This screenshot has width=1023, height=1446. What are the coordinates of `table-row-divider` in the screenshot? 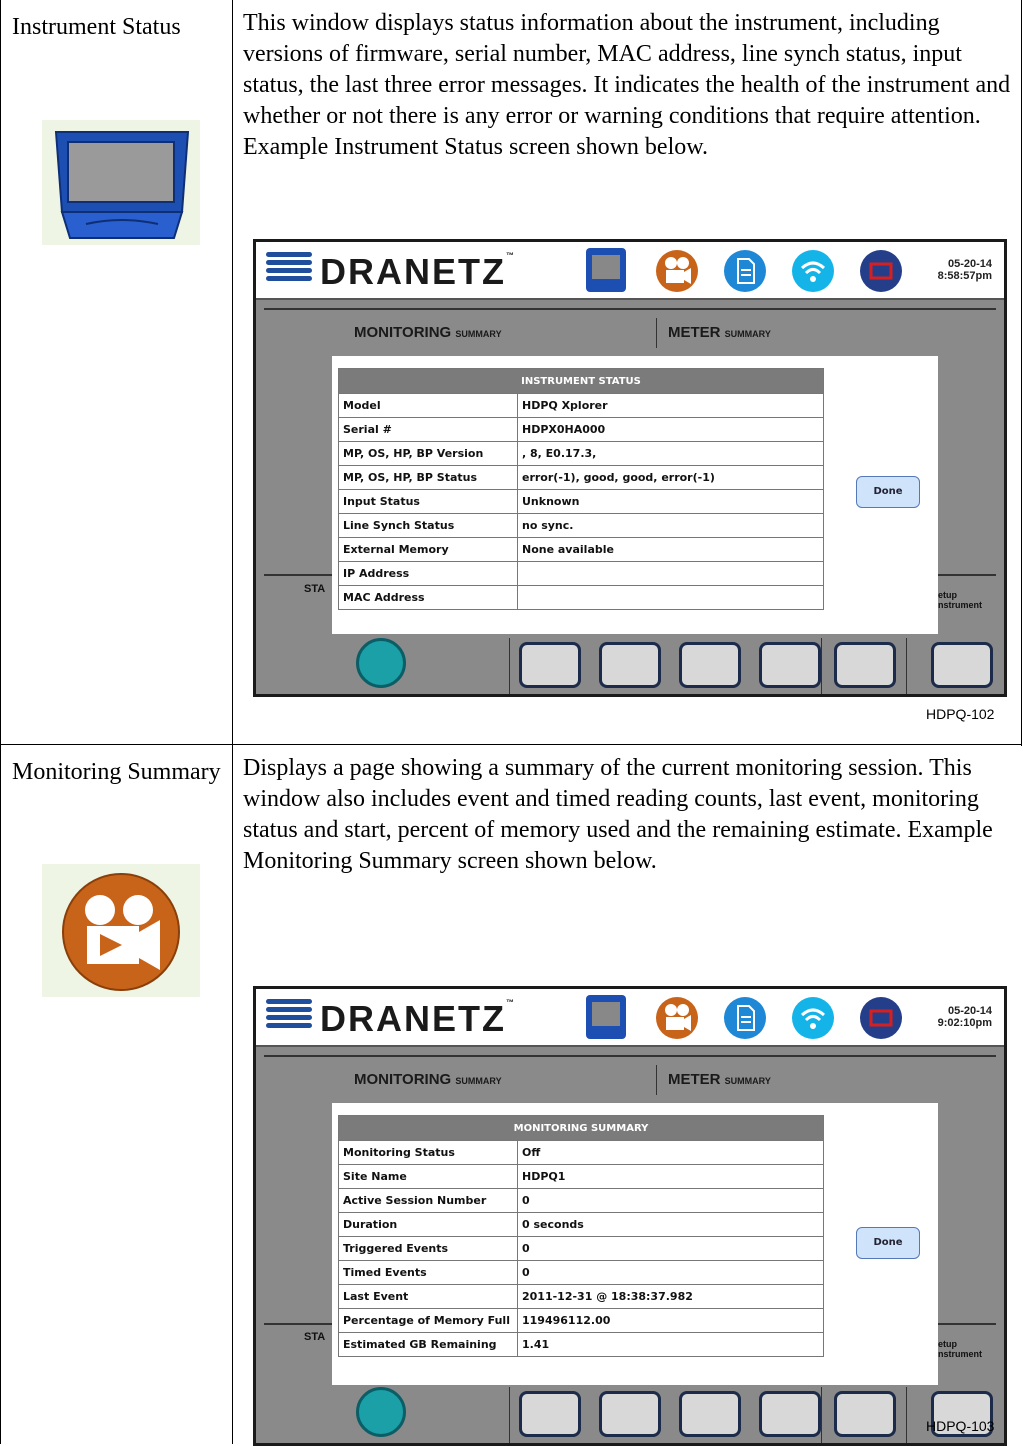 It's located at (511, 744).